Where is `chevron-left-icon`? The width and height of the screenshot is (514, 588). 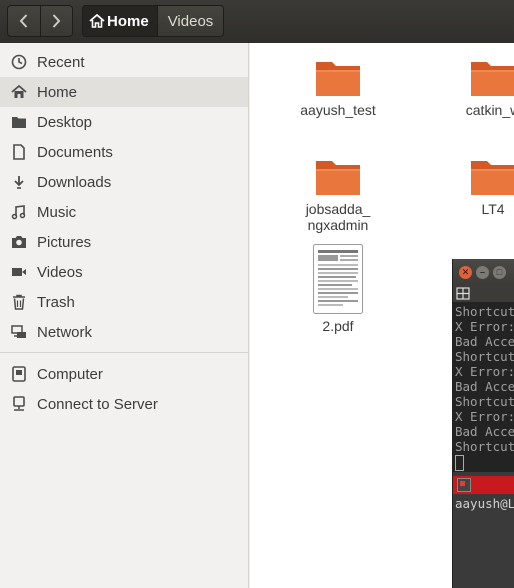 chevron-left-icon is located at coordinates (23, 21).